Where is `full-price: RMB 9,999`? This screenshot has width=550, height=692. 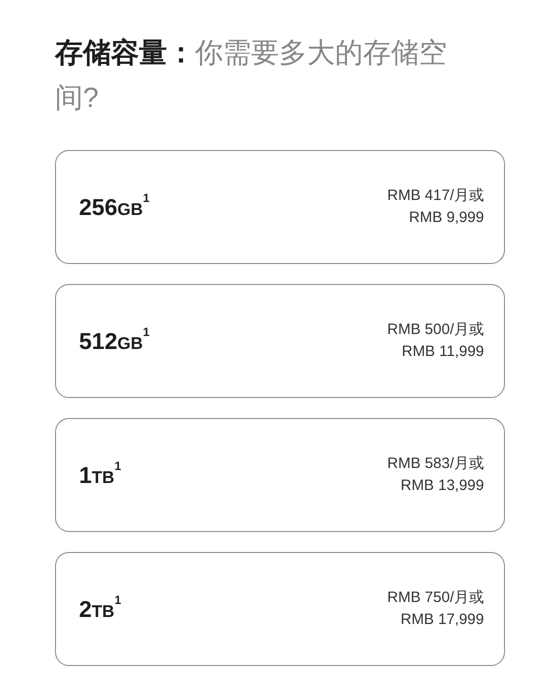
full-price: RMB 9,999 is located at coordinates (446, 218).